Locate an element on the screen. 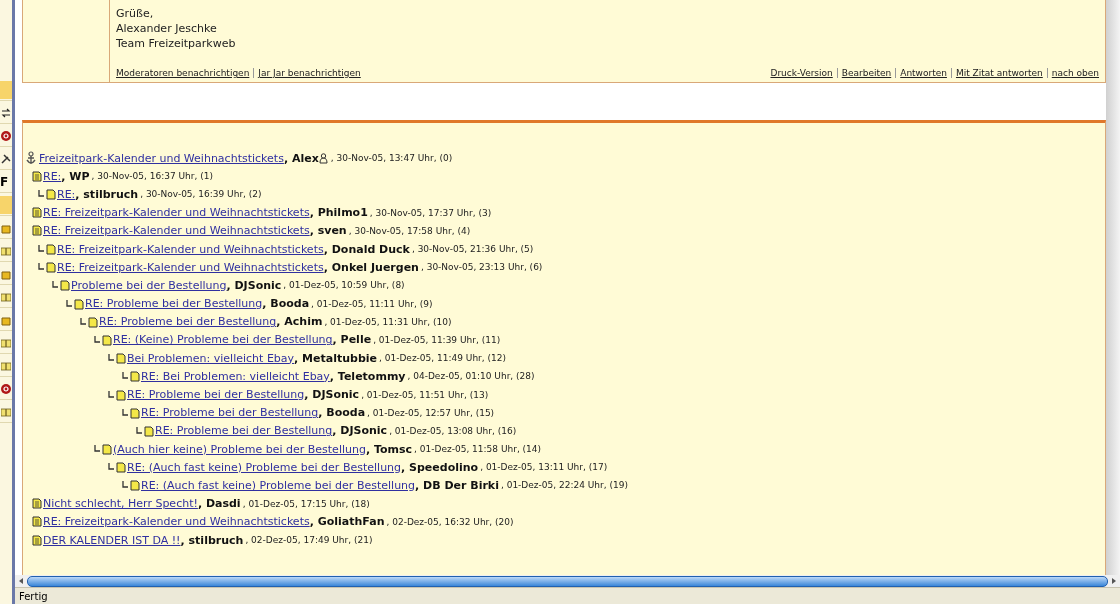 This screenshot has width=1120, height=604. post-date: , 01-Dez-05, 10:59 Uhr, (8) is located at coordinates (344, 285).